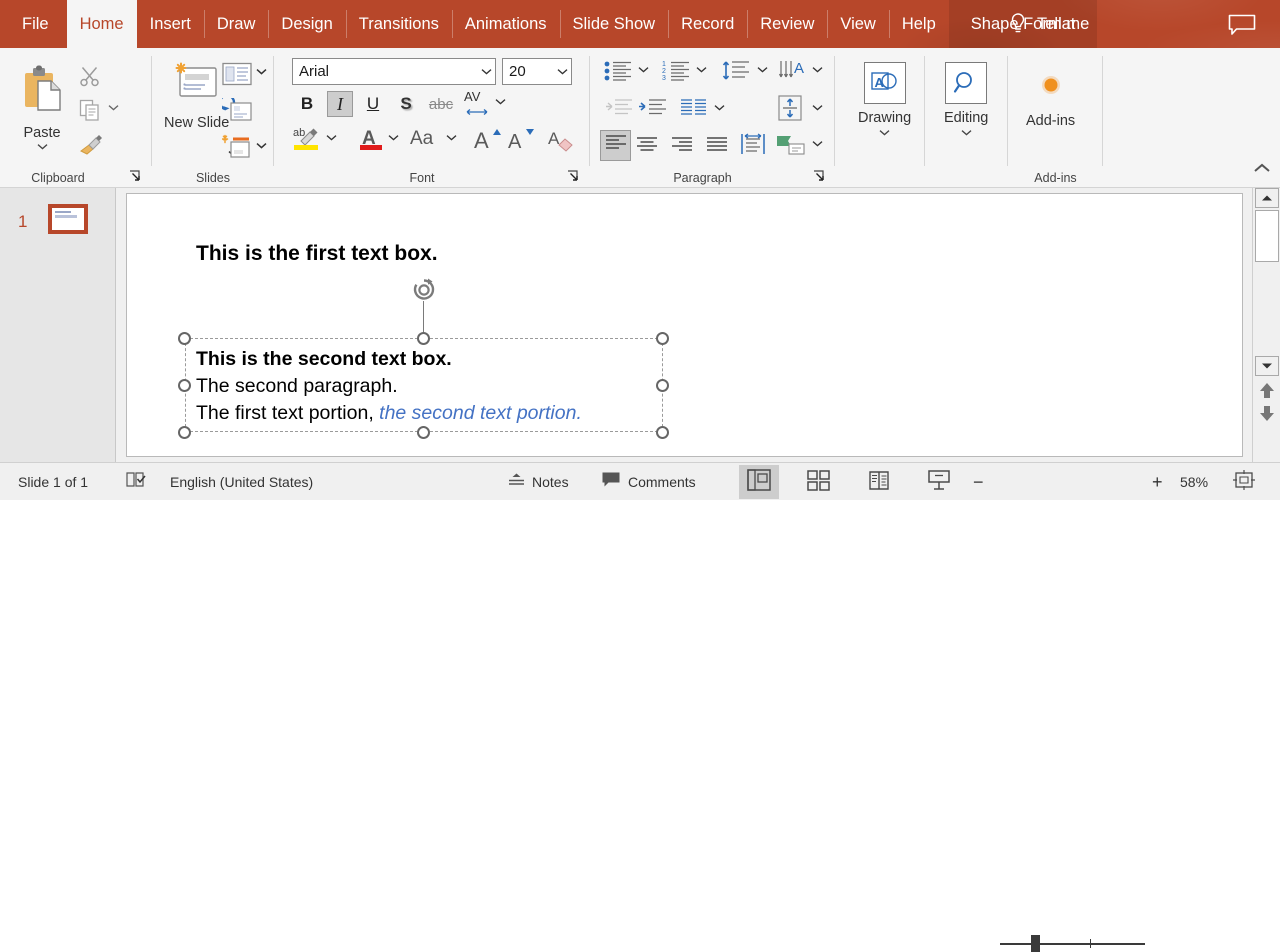 This screenshot has width=1280, height=952. What do you see at coordinates (618, 73) in the screenshot?
I see `bullets-button` at bounding box center [618, 73].